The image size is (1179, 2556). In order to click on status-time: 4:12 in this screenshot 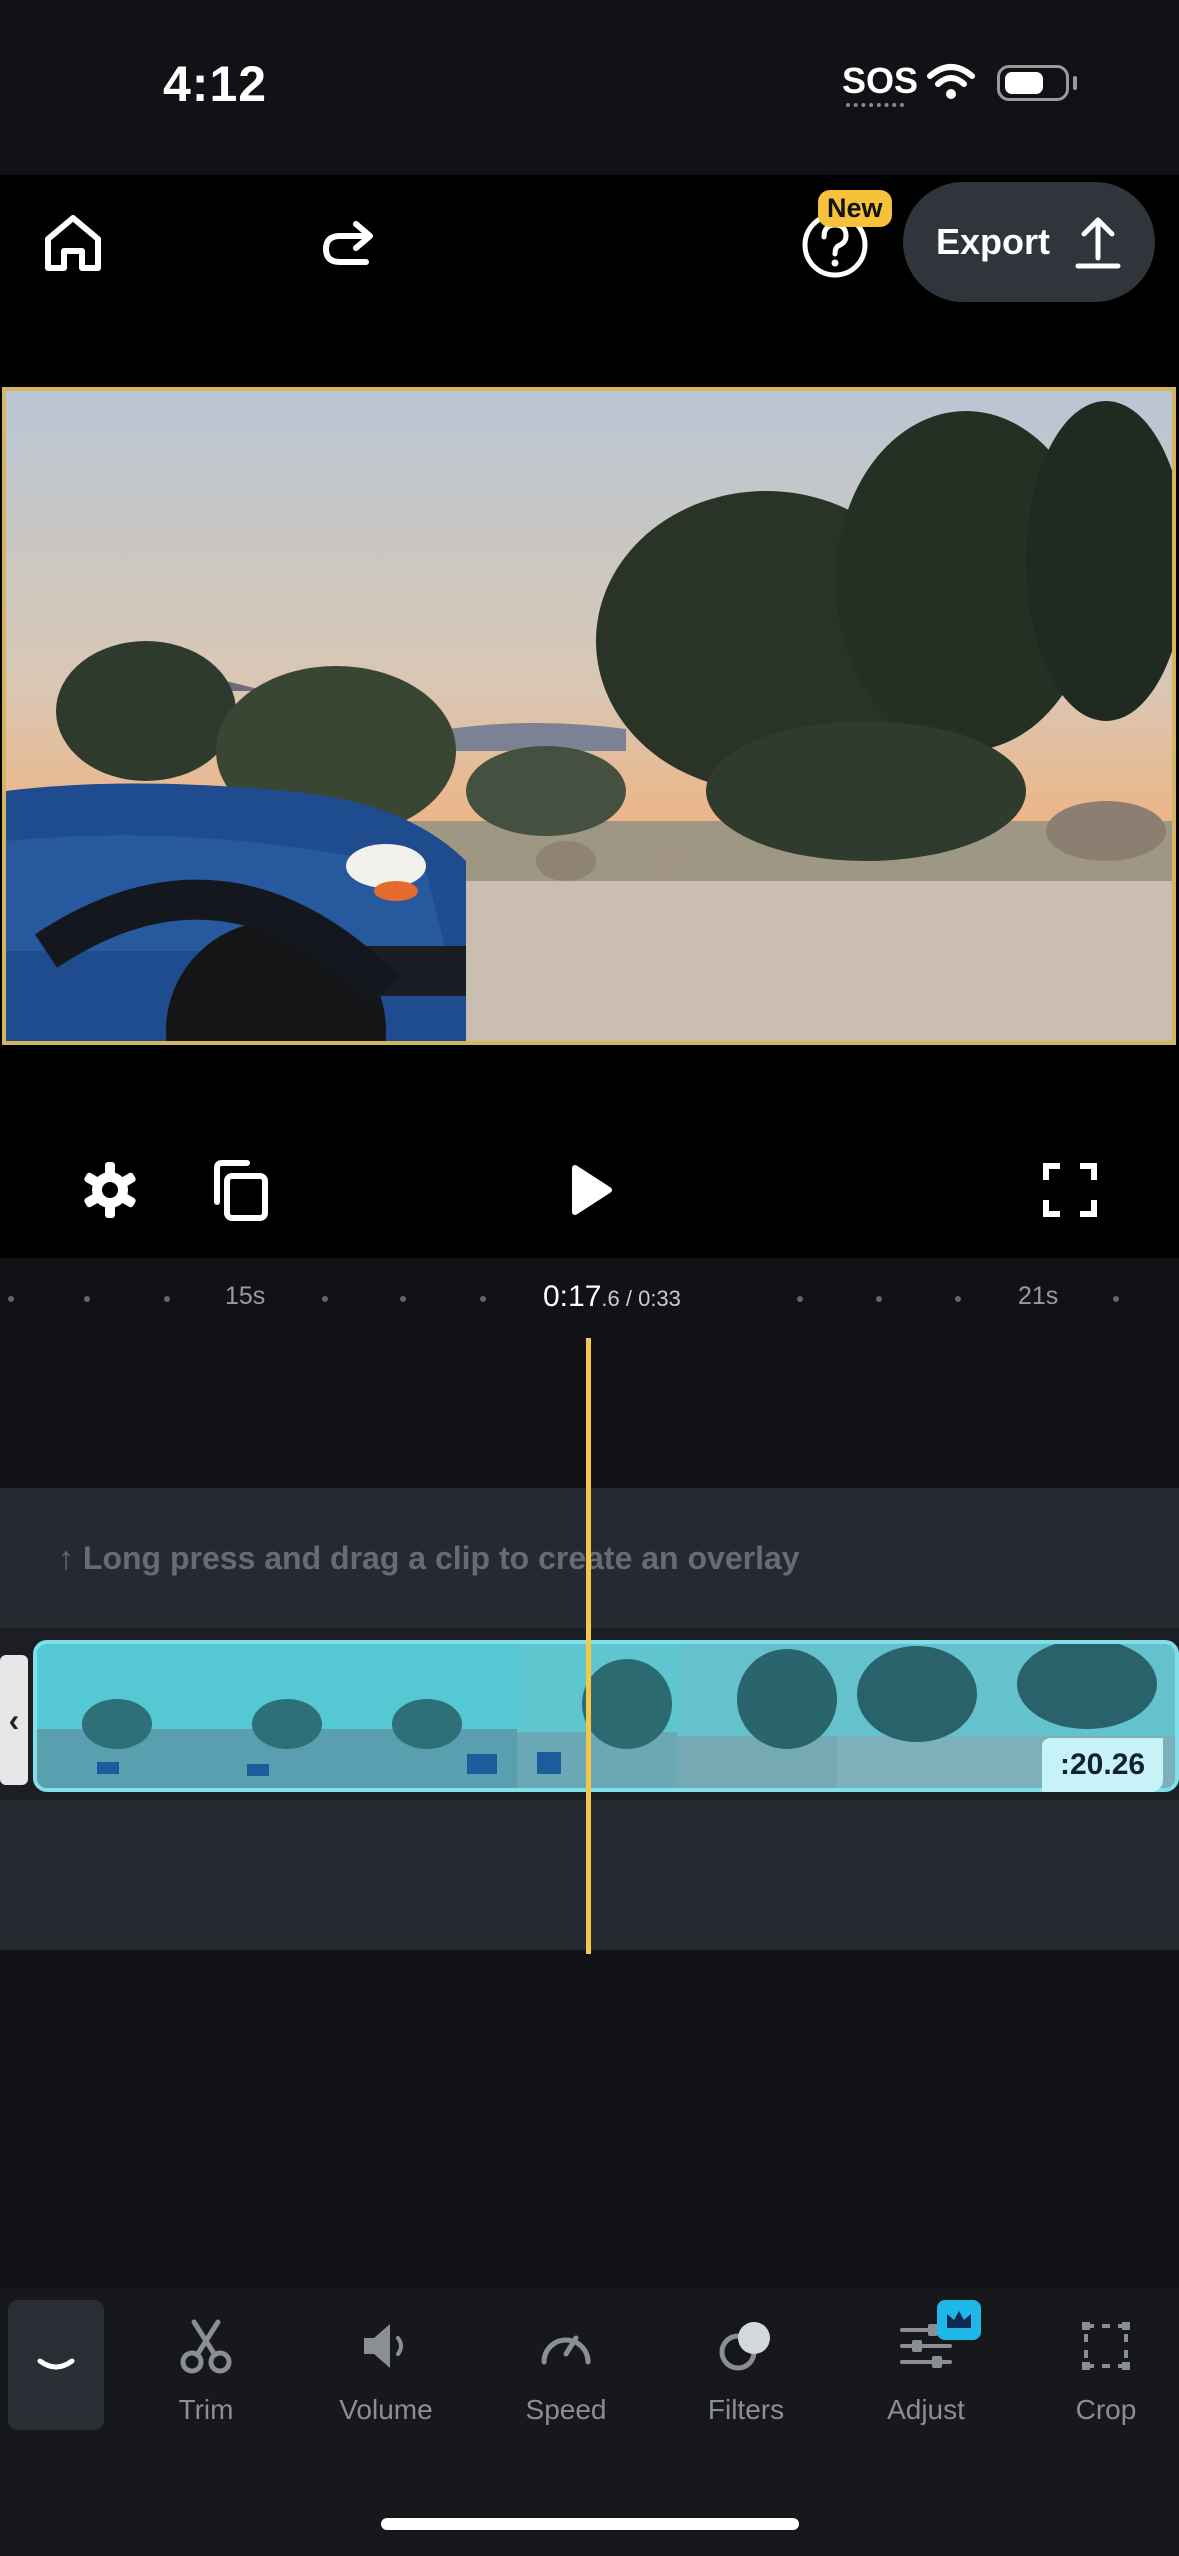, I will do `click(215, 84)`.